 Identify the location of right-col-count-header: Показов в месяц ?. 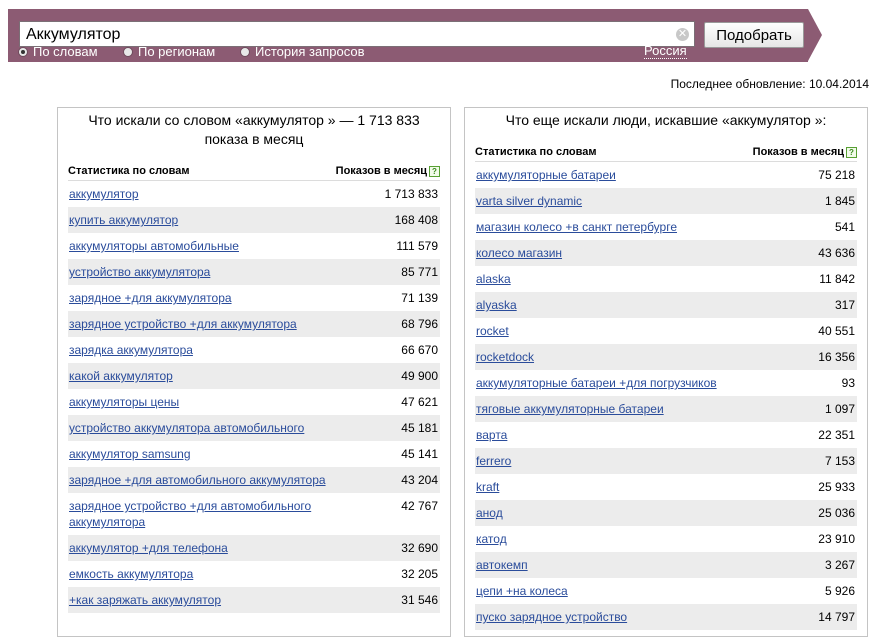
(805, 152).